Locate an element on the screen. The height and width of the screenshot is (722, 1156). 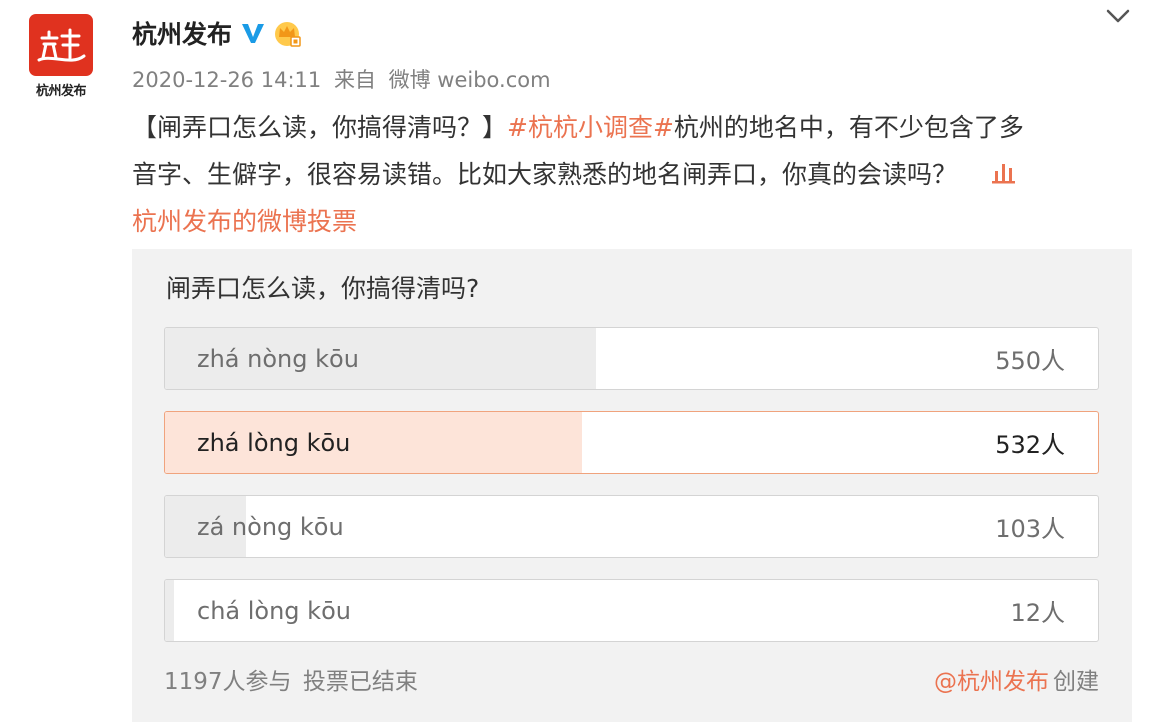
post-line-3: 杭州发布的微博投票 is located at coordinates (627, 221).